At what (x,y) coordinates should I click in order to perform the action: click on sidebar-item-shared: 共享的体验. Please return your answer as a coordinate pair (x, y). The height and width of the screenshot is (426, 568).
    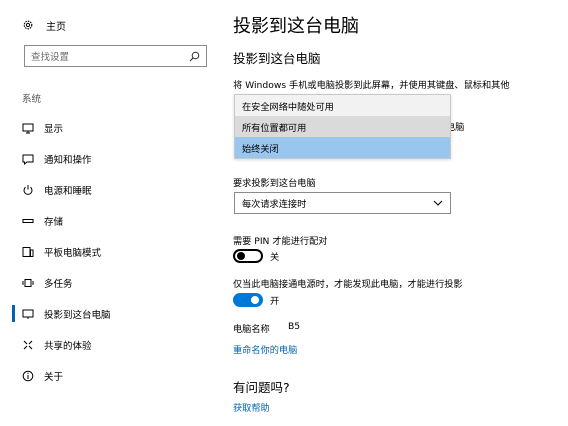
    Looking at the image, I should click on (109, 344).